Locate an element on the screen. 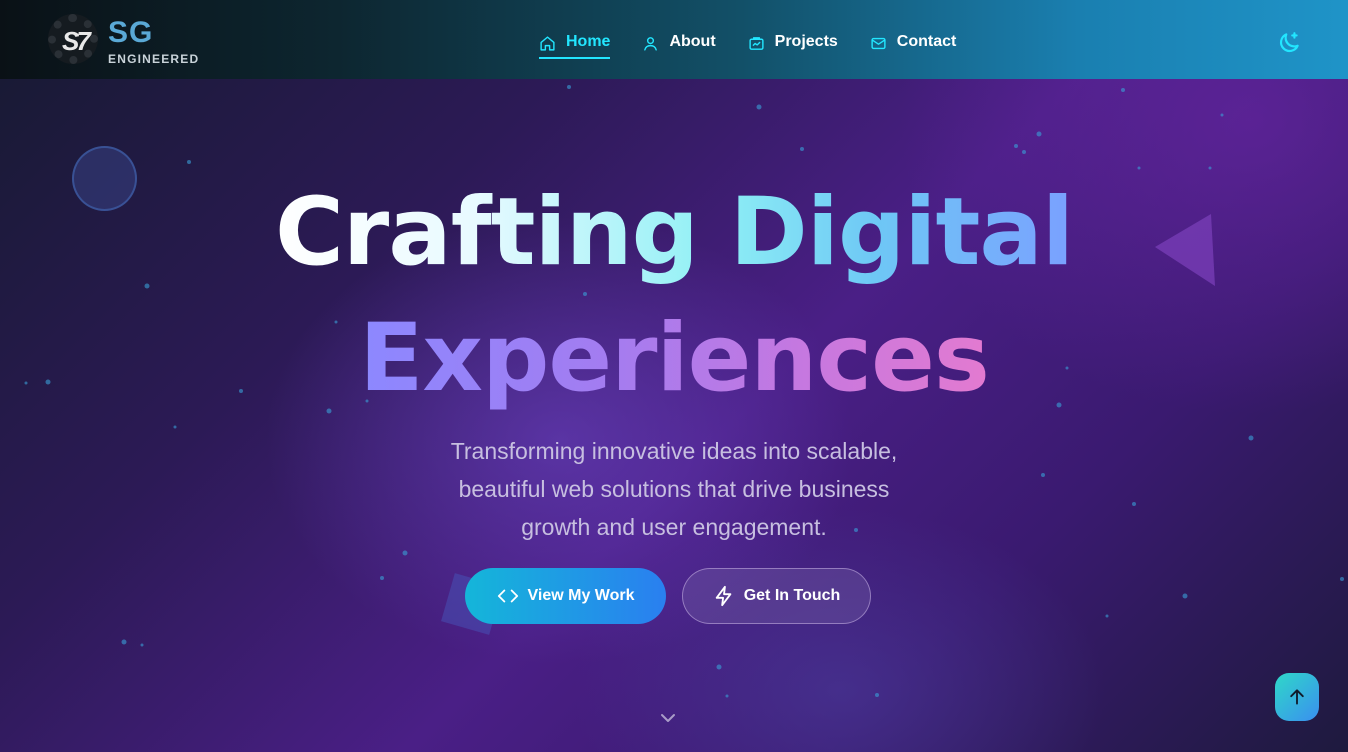  moon-icon is located at coordinates (1289, 42).